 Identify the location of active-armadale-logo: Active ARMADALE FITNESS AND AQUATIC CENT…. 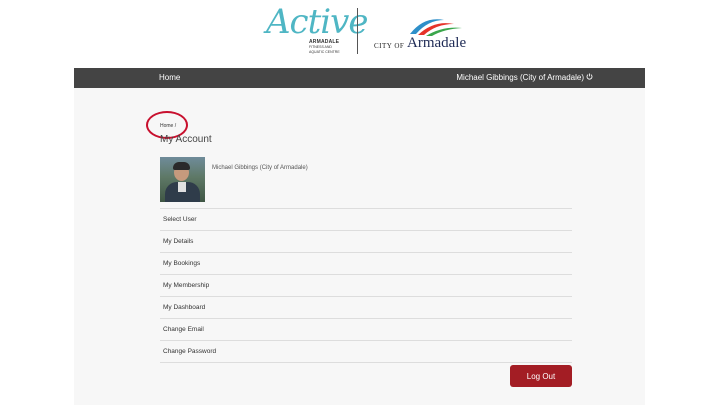
(317, 28).